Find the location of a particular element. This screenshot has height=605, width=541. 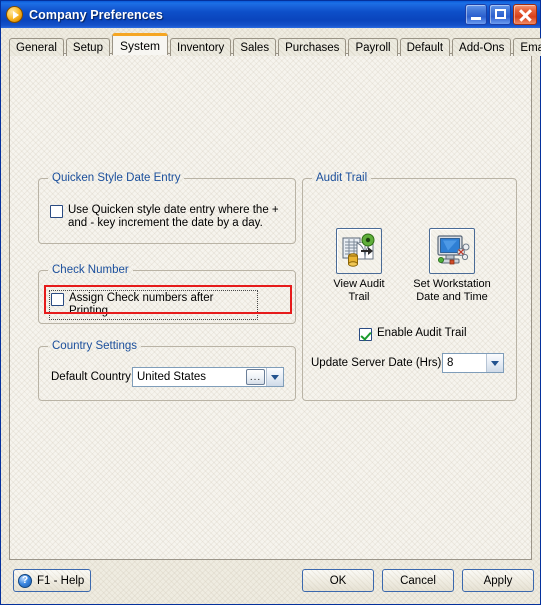

minimize-icon is located at coordinates (476, 14).